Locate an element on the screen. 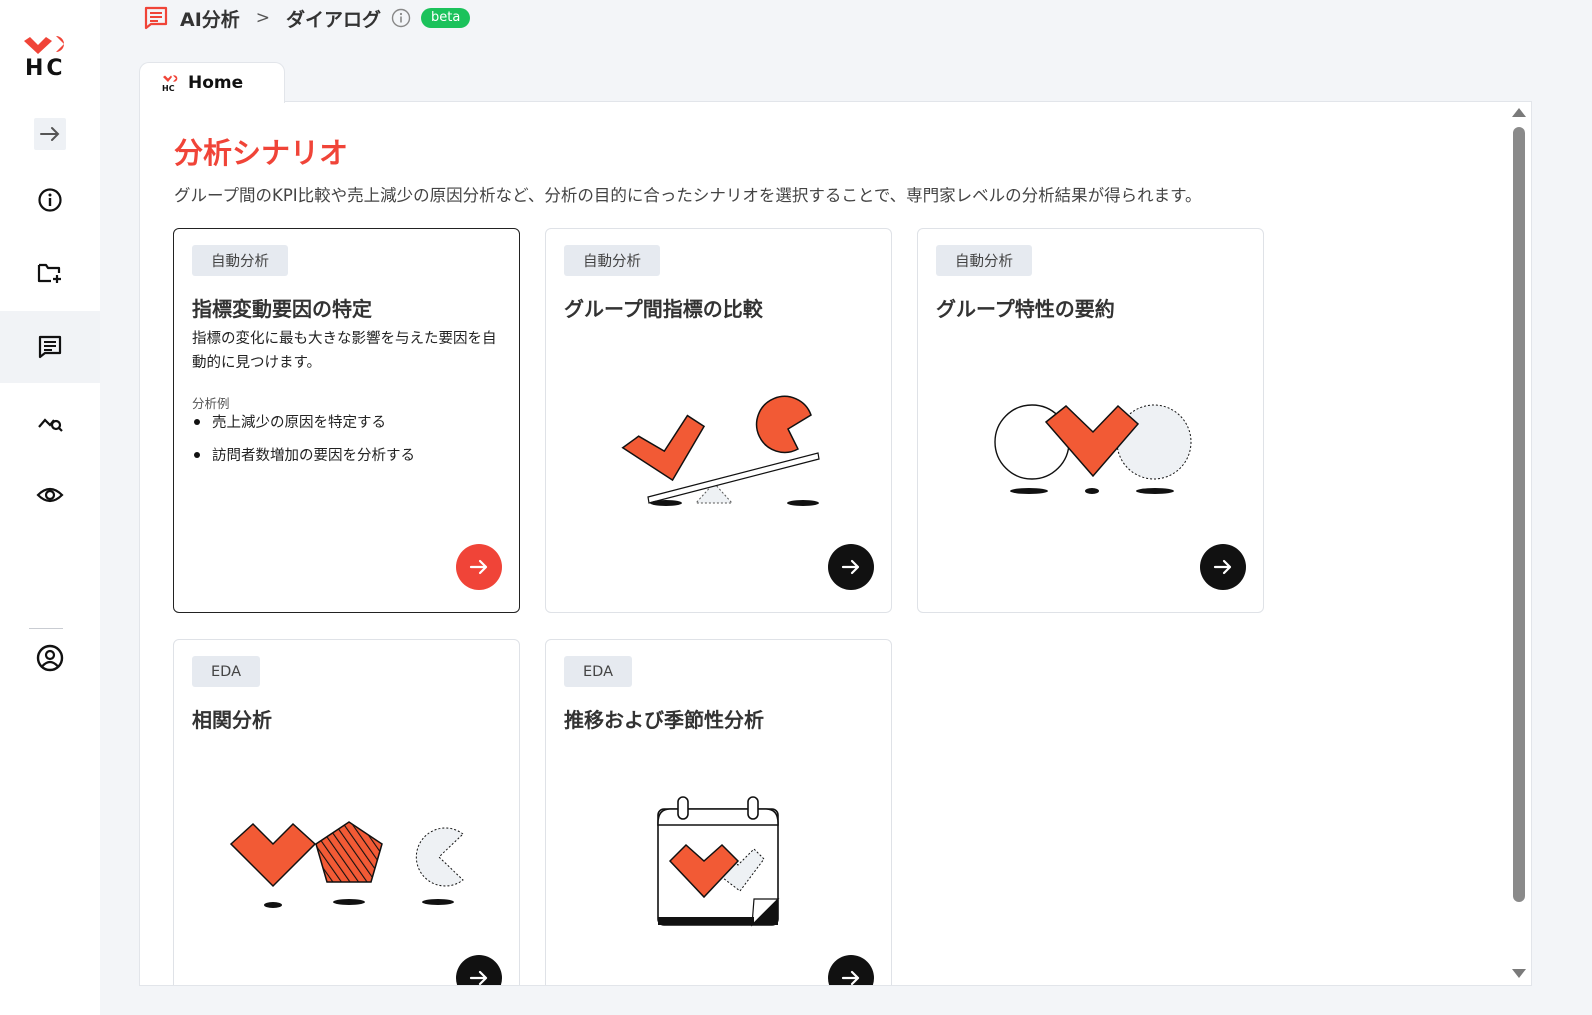 Image resolution: width=1592 pixels, height=1015 pixels. card-title: 推移および季節性分析 is located at coordinates (664, 720).